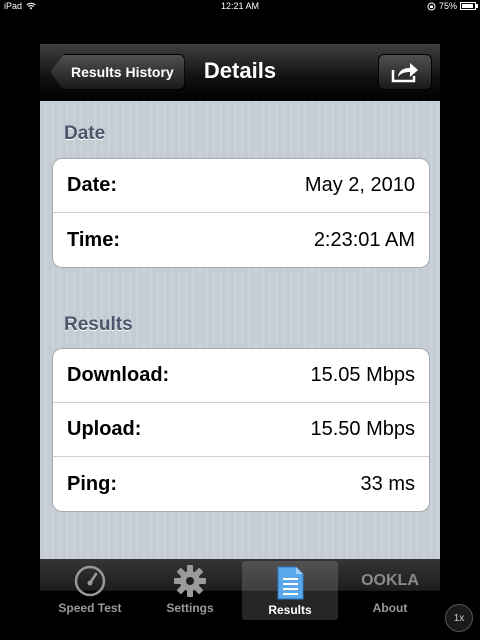 The image size is (480, 640). I want to click on section-header-date: Date, so click(85, 133).